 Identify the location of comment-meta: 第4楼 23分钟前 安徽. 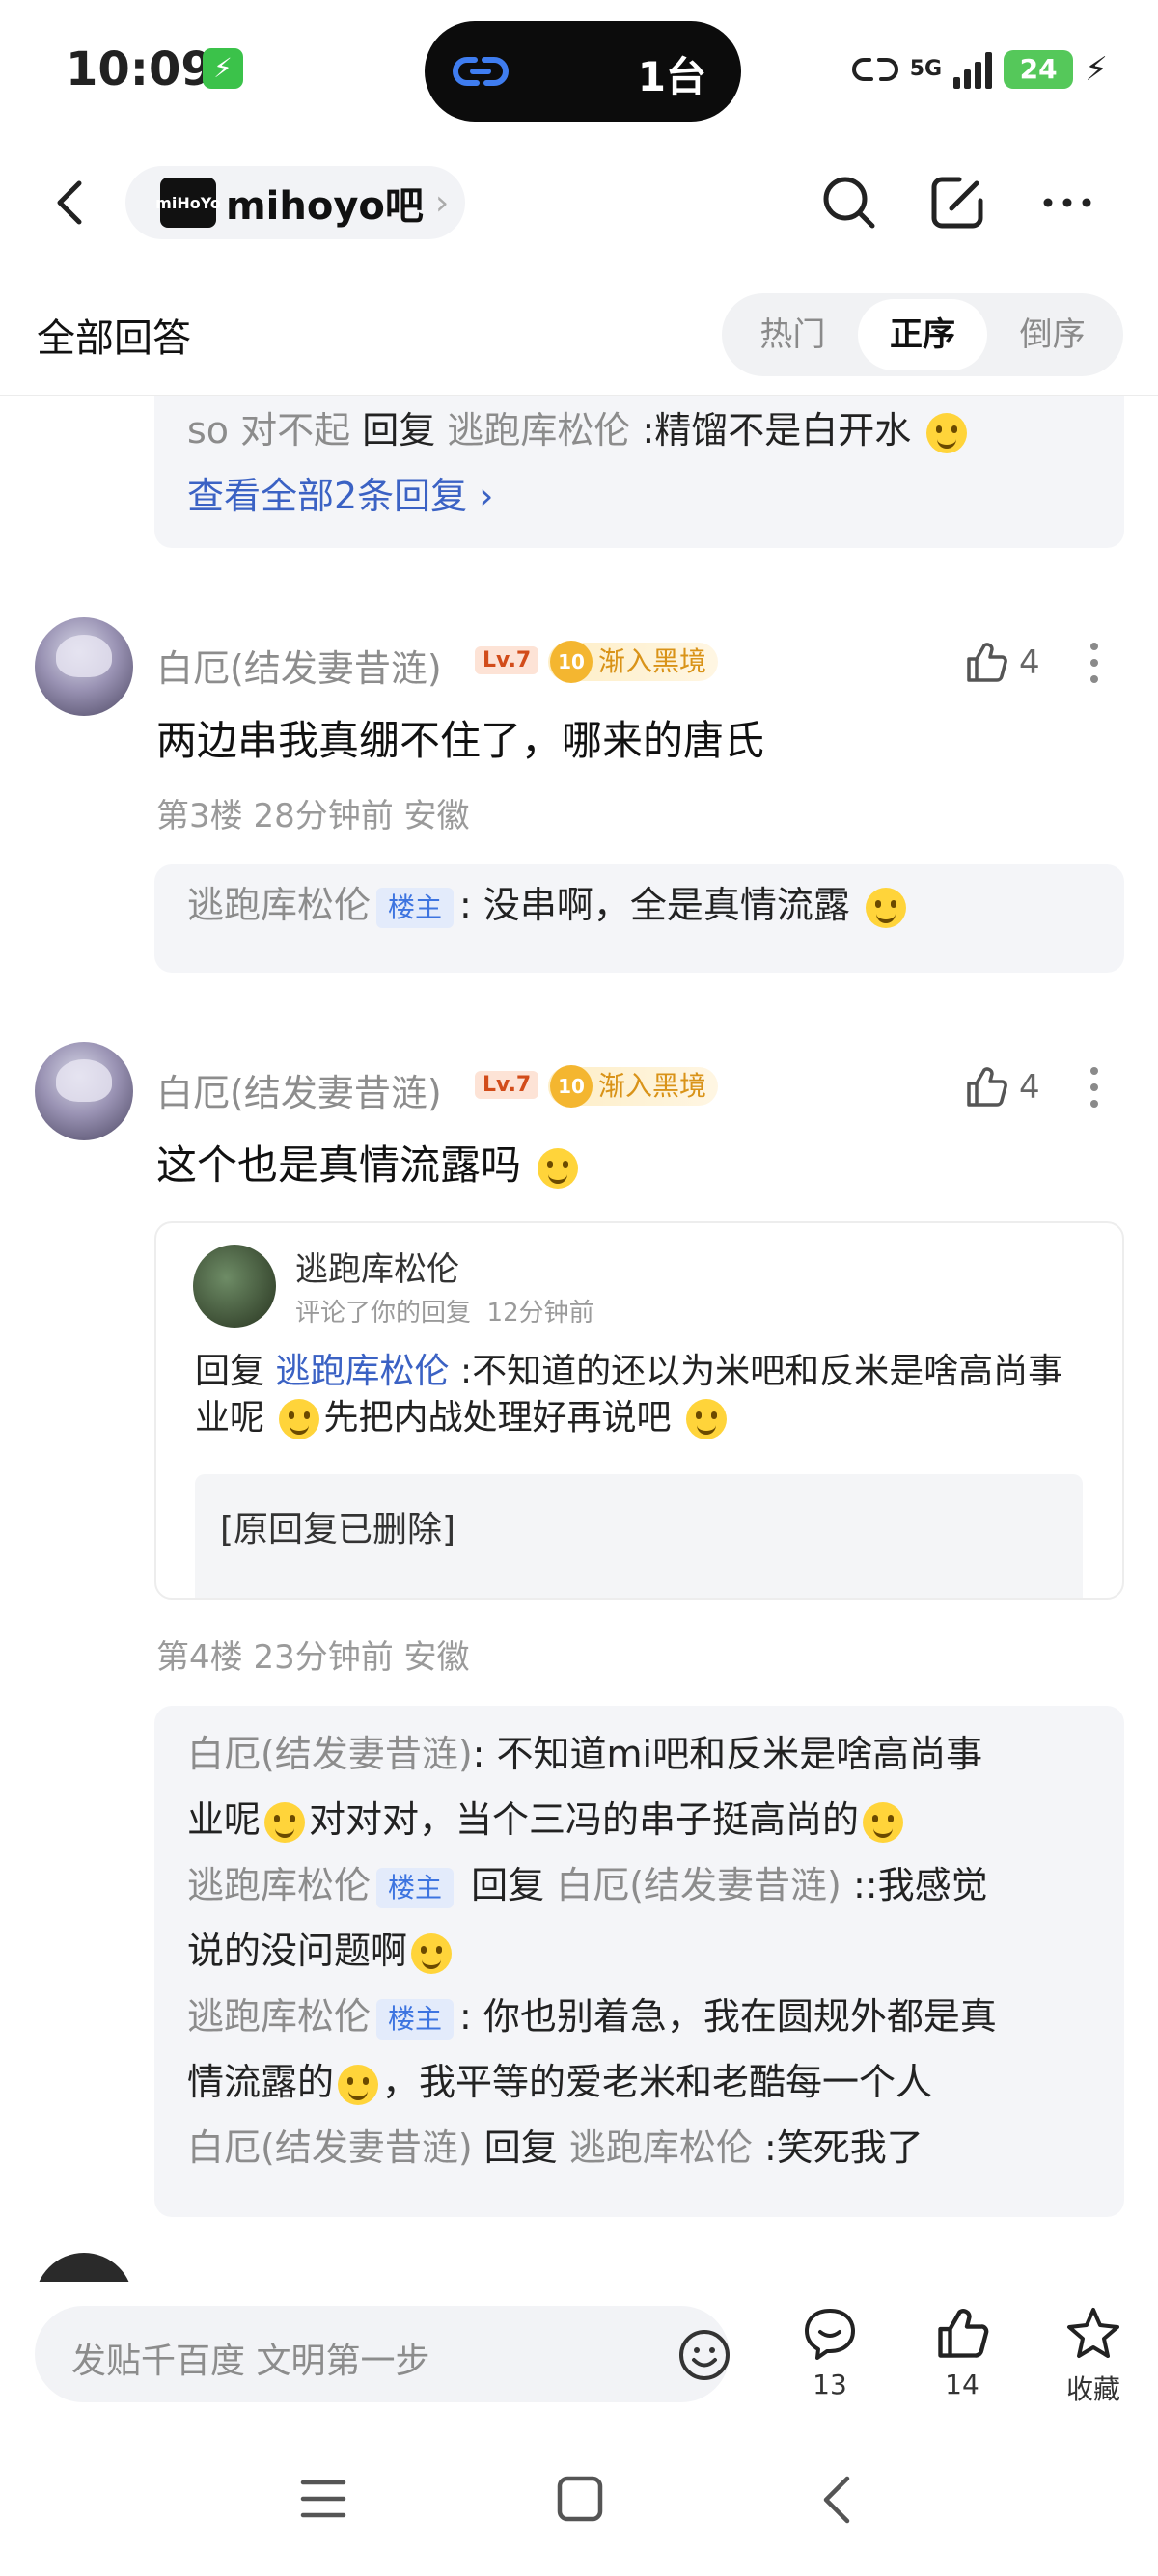
(313, 1658).